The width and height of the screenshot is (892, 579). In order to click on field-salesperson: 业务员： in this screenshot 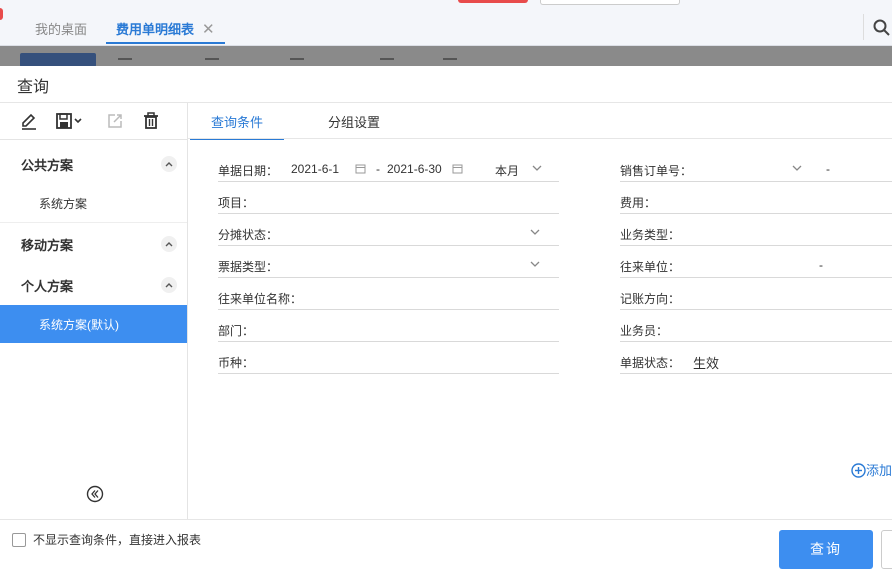, I will do `click(756, 328)`.